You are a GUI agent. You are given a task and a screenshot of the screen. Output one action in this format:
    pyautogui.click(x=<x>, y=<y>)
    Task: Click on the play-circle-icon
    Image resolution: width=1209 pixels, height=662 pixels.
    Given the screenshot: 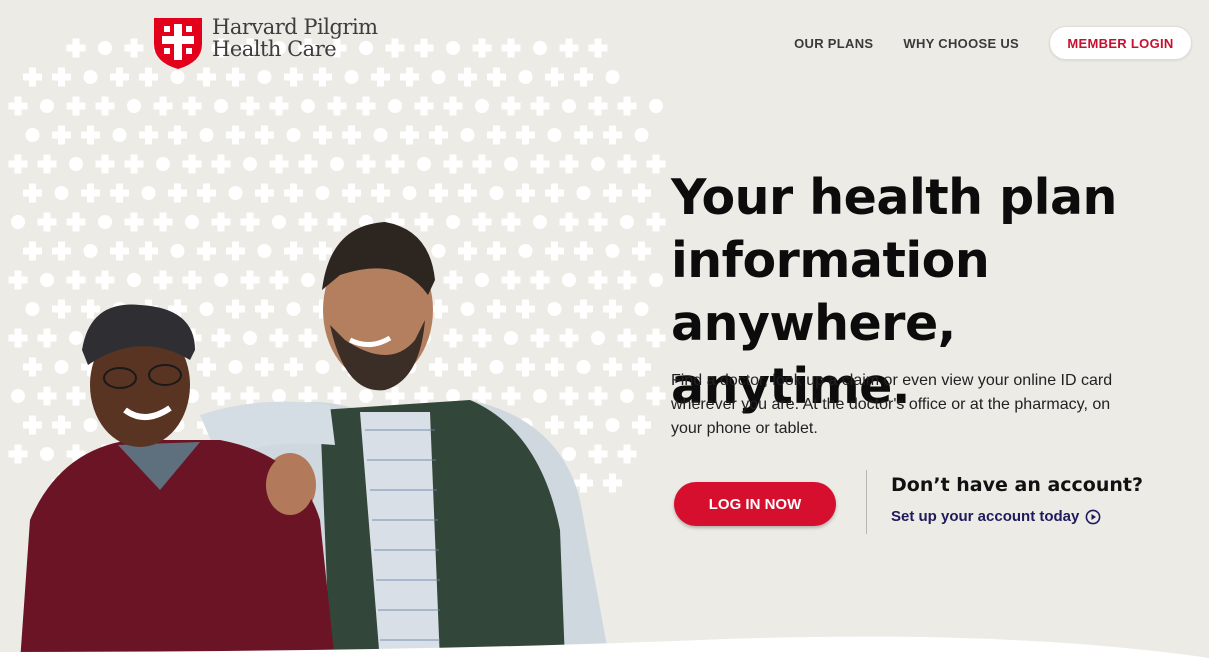 What is the action you would take?
    pyautogui.click(x=1093, y=516)
    